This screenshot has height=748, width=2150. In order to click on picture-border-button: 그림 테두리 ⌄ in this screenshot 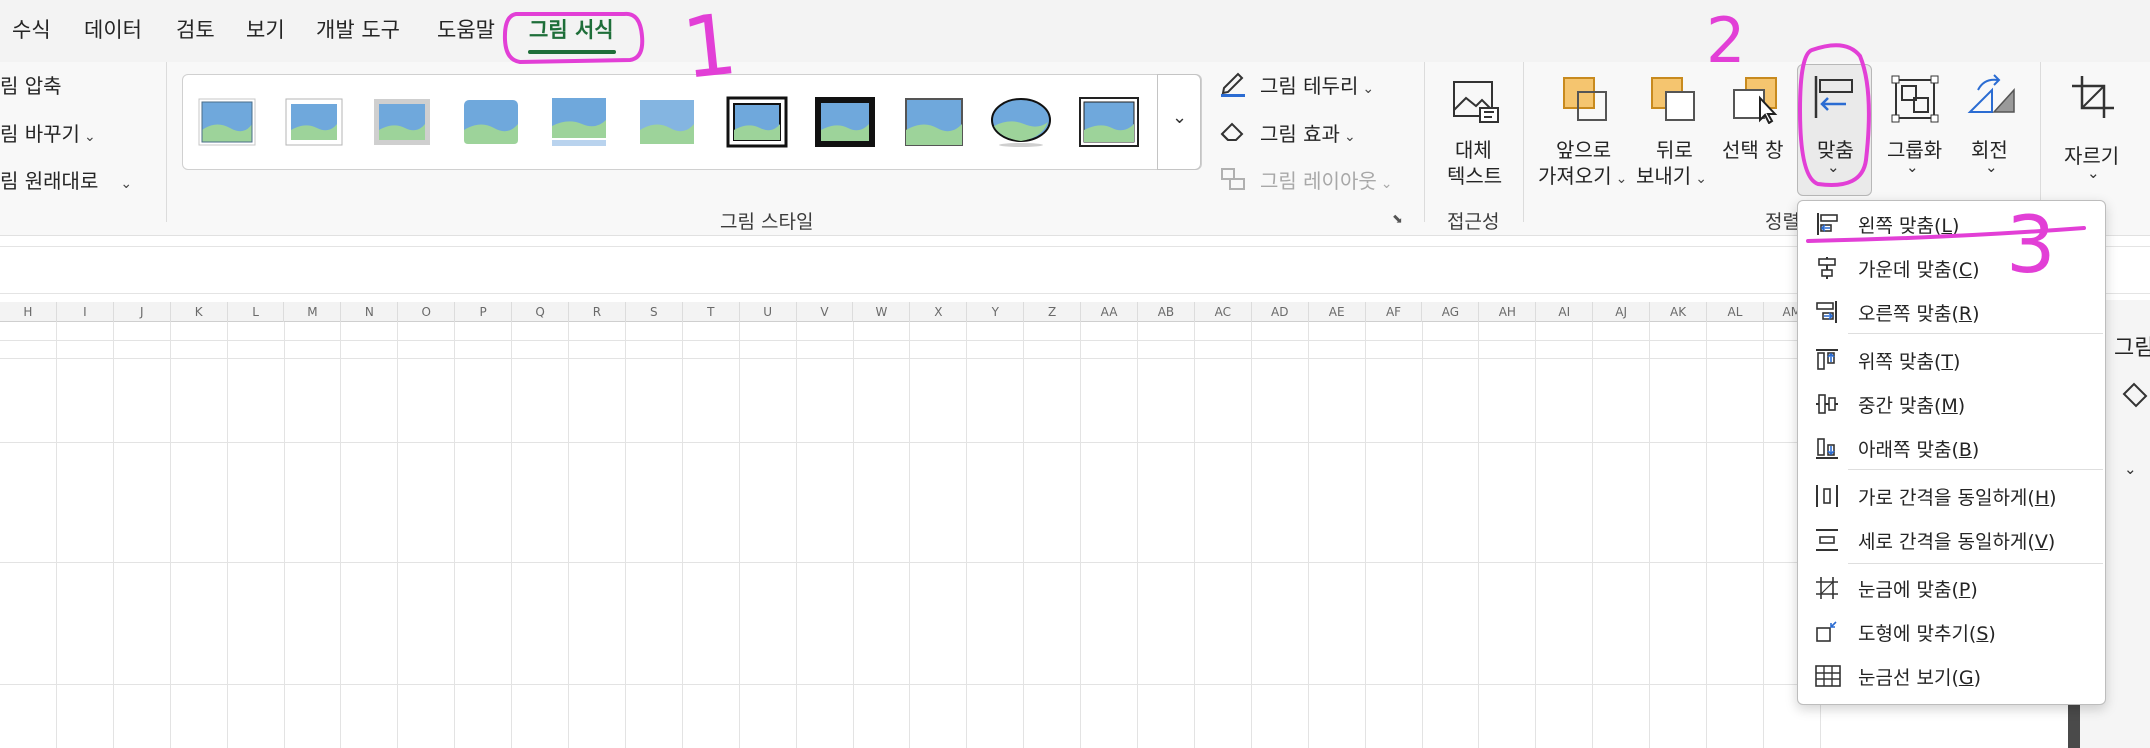, I will do `click(1317, 84)`.